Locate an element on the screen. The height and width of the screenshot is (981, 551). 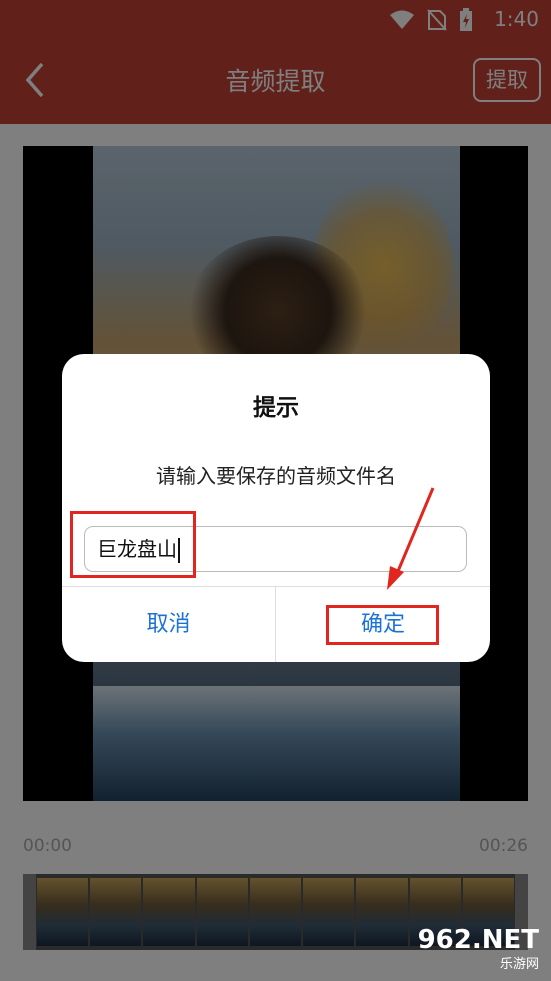
annotation-box-input is located at coordinates (133, 544).